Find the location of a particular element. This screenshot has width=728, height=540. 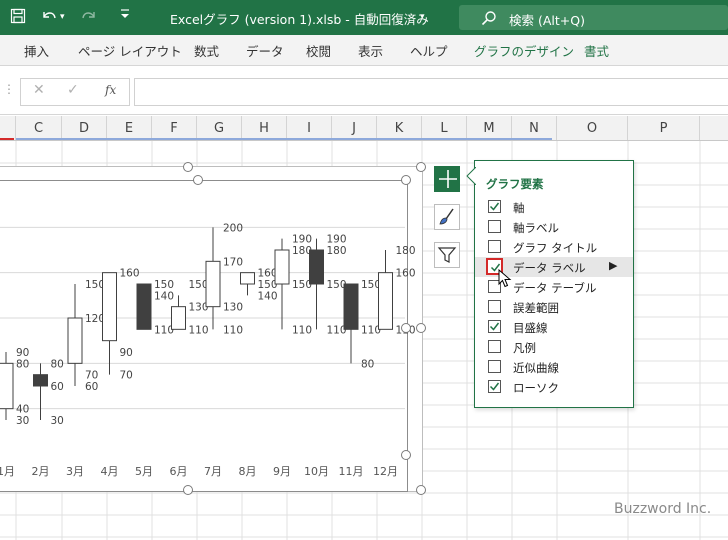

undo-icon is located at coordinates (49, 18).